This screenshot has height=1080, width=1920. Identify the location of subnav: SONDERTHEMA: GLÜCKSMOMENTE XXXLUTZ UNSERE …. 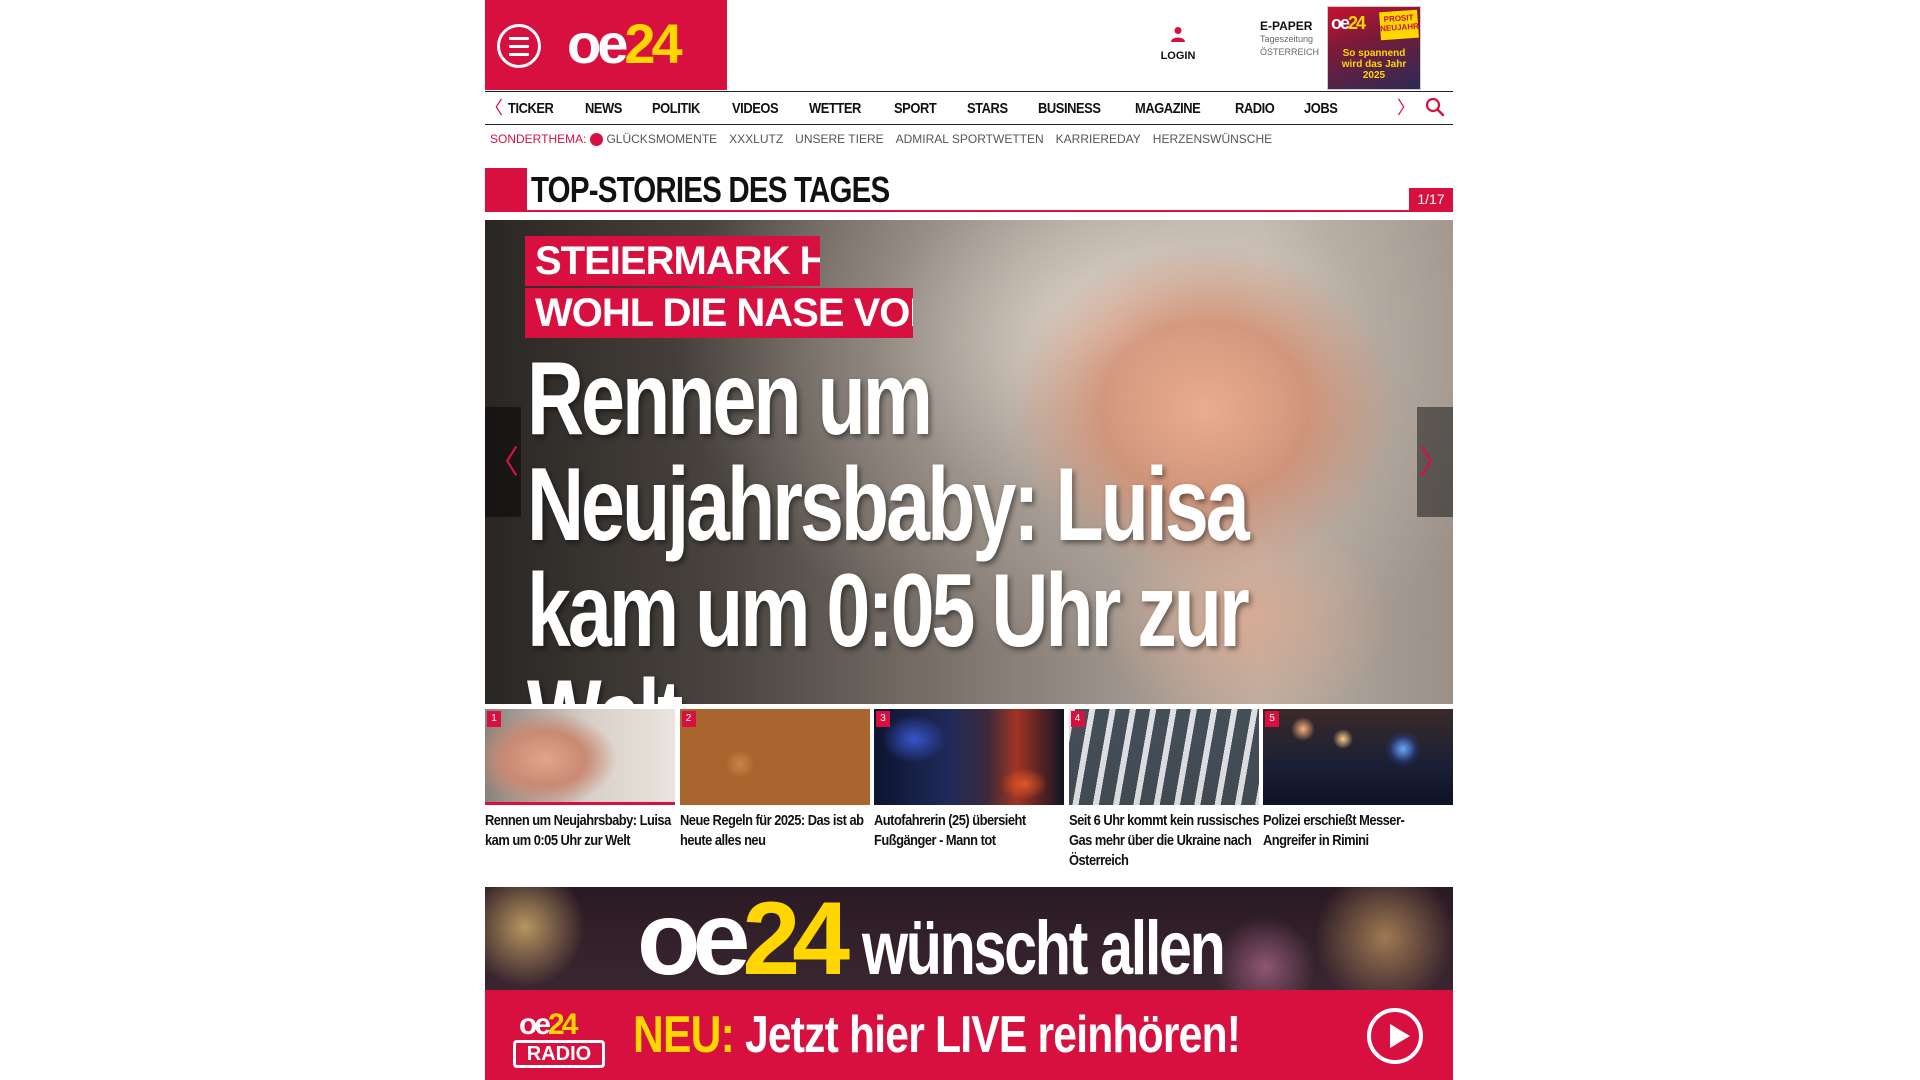
(887, 139).